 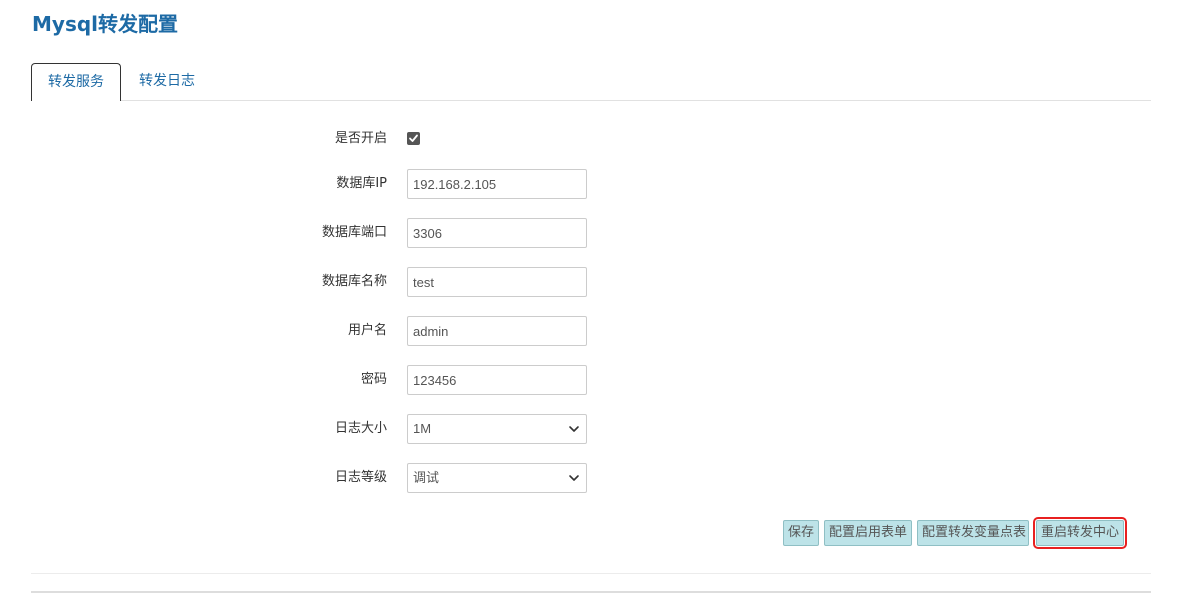 What do you see at coordinates (591, 573) in the screenshot?
I see `divider` at bounding box center [591, 573].